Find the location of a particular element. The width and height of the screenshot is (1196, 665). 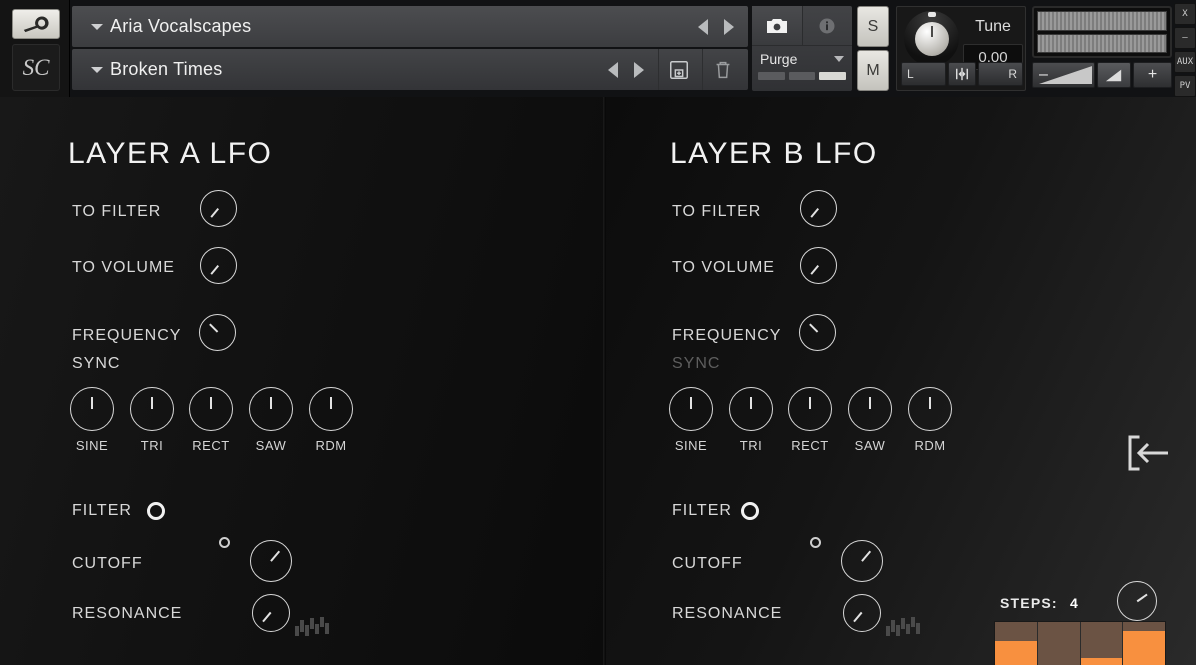

minimize-icon: – is located at coordinates (1185, 38).